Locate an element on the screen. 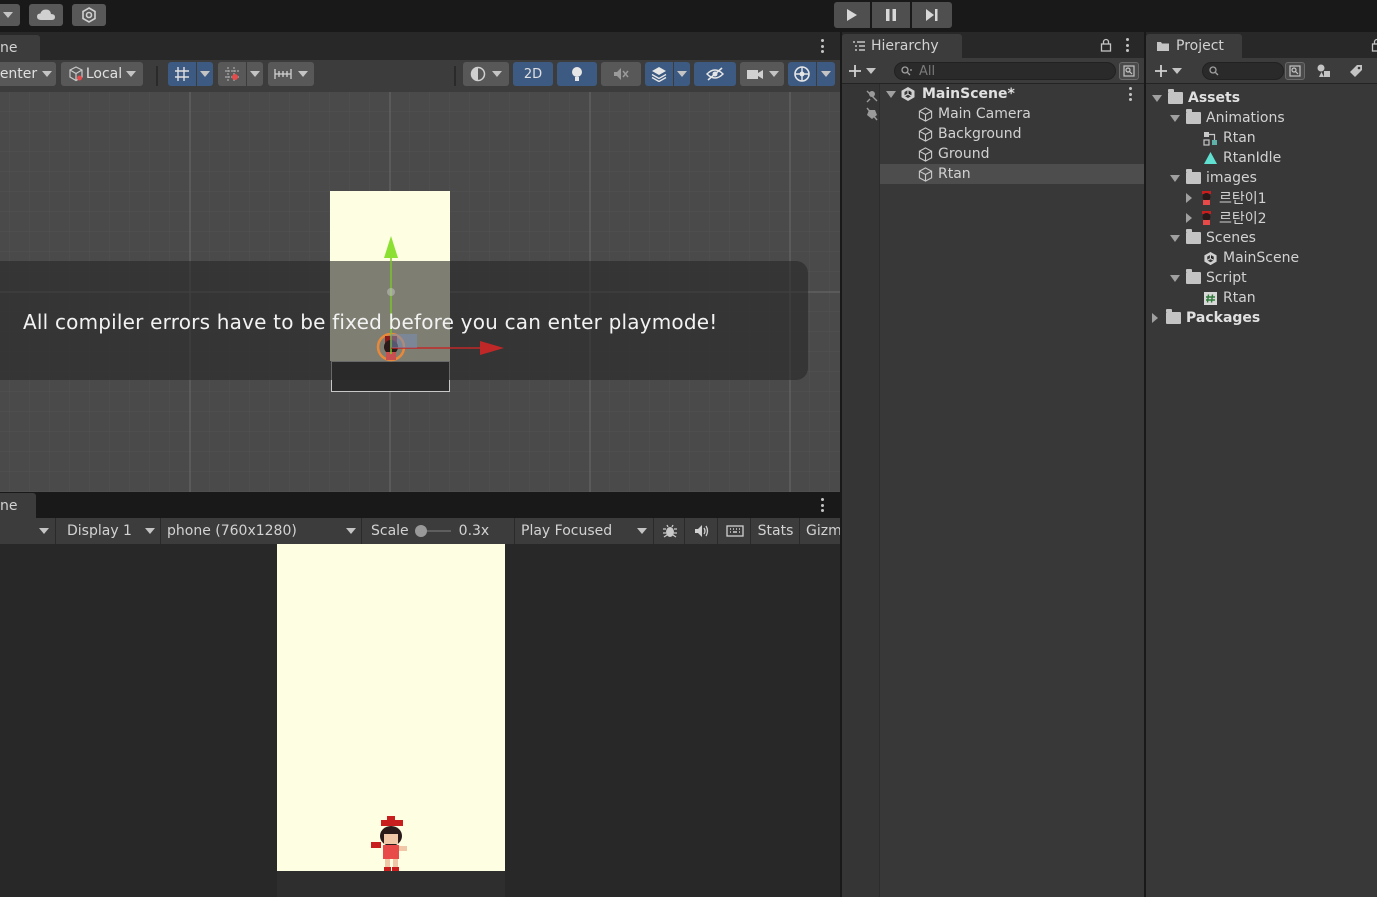 The width and height of the screenshot is (1377, 897). project-search-field is located at coordinates (1243, 71).